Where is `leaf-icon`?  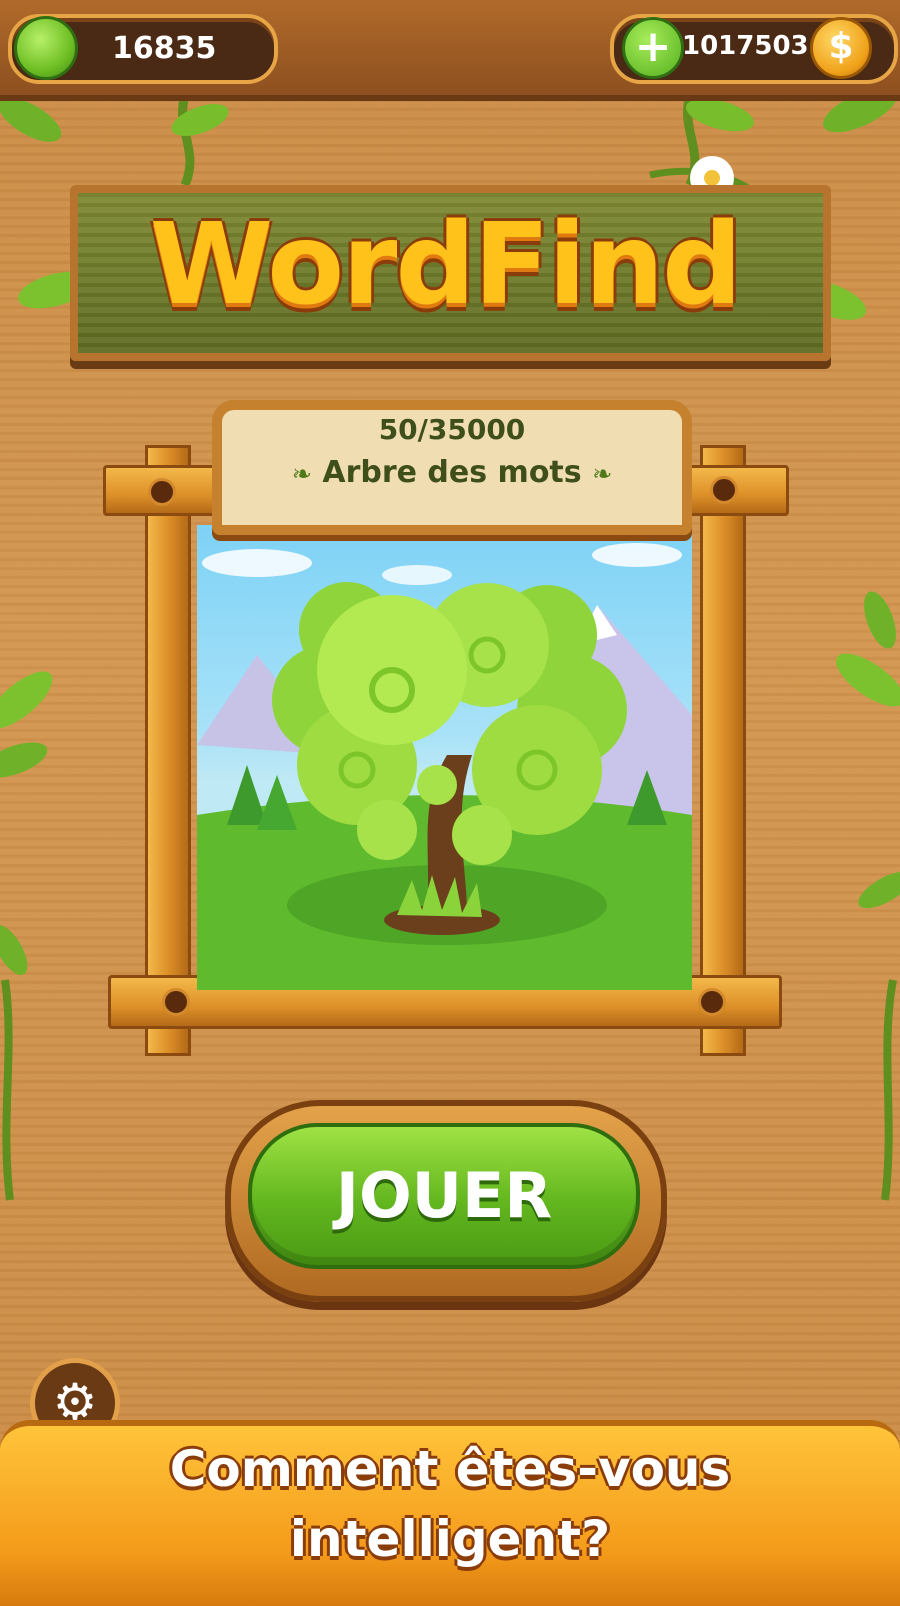
leaf-icon is located at coordinates (46, 48).